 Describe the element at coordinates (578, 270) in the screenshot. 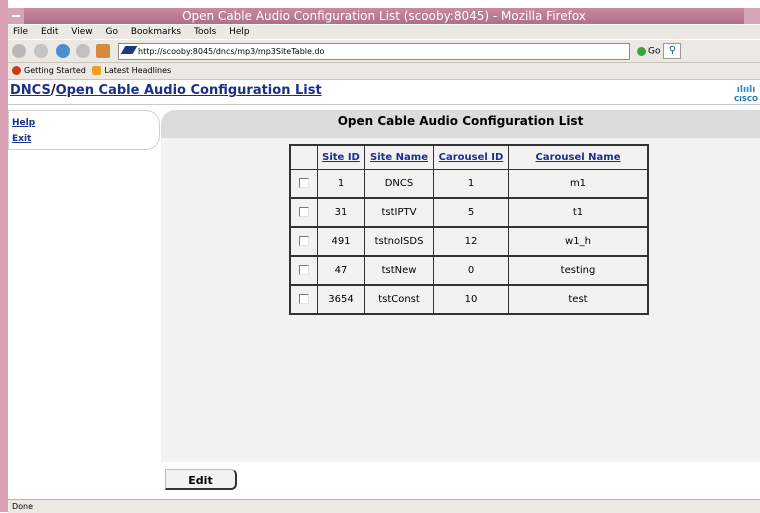

I see `carousel-name-cell: testing` at that location.